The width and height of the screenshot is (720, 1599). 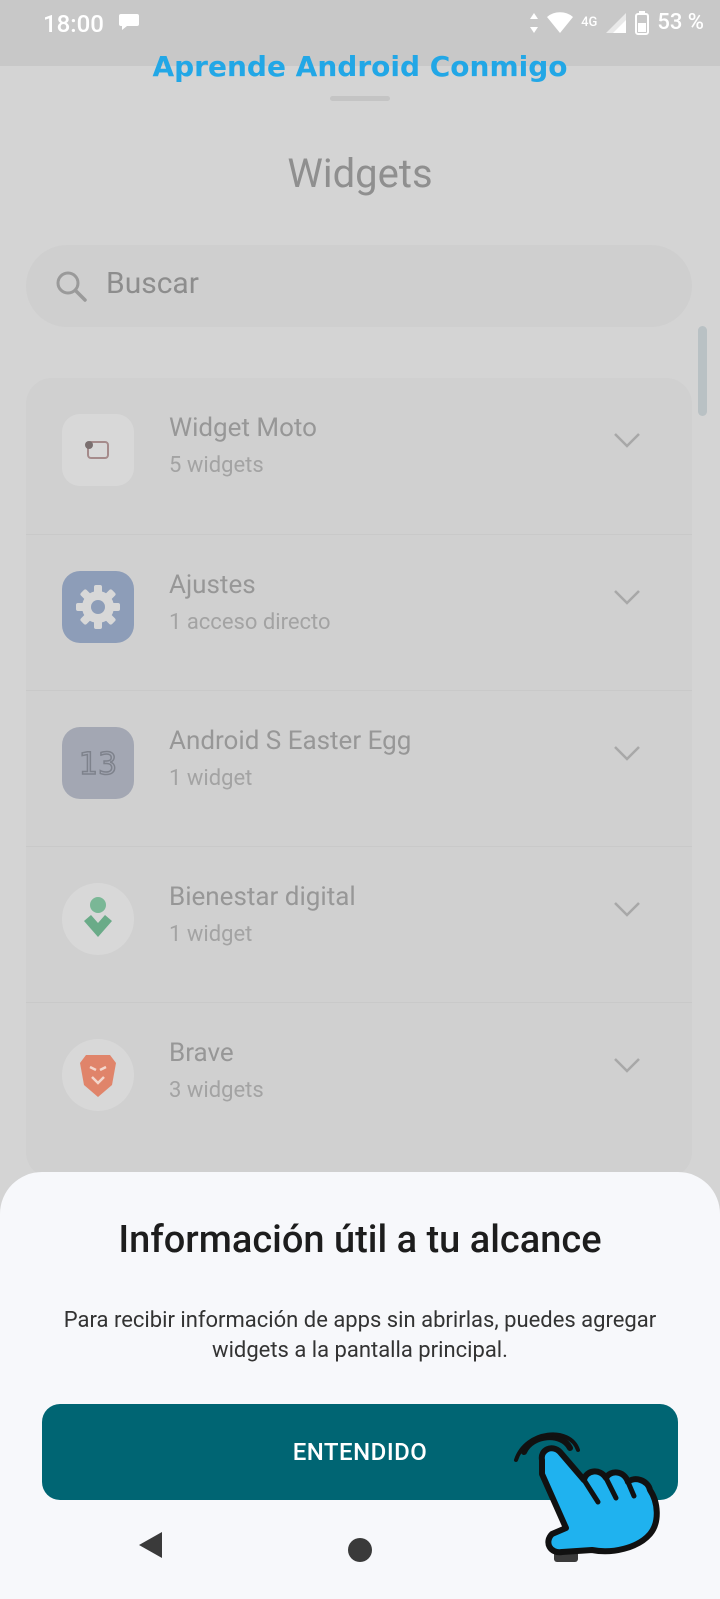 What do you see at coordinates (262, 897) in the screenshot?
I see `item-title: Bienestar digital` at bounding box center [262, 897].